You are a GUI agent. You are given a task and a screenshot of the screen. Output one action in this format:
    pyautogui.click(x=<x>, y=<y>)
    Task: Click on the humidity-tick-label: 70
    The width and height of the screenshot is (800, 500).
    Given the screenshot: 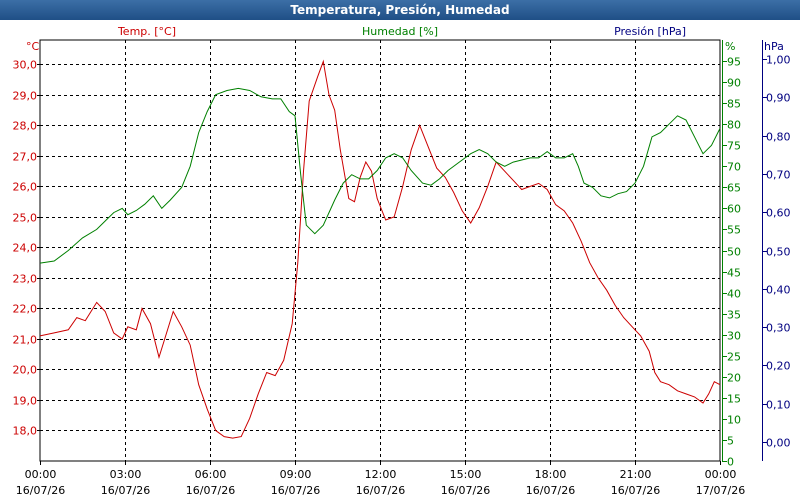 What is the action you would take?
    pyautogui.click(x=734, y=167)
    